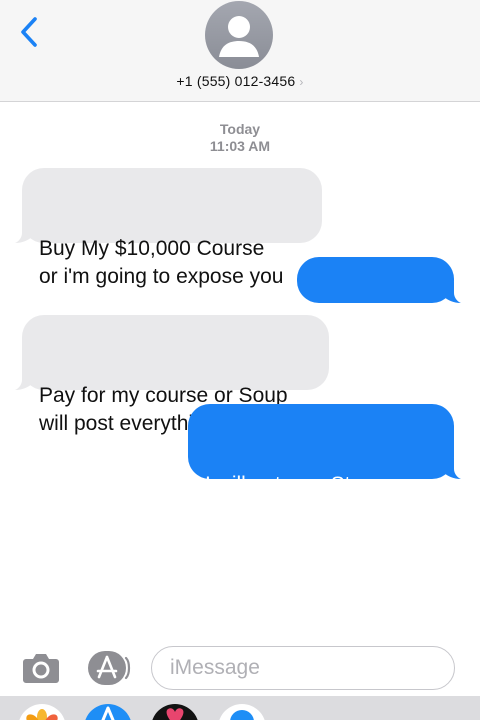 The height and width of the screenshot is (720, 480). I want to click on app-store-button, so click(109, 668).